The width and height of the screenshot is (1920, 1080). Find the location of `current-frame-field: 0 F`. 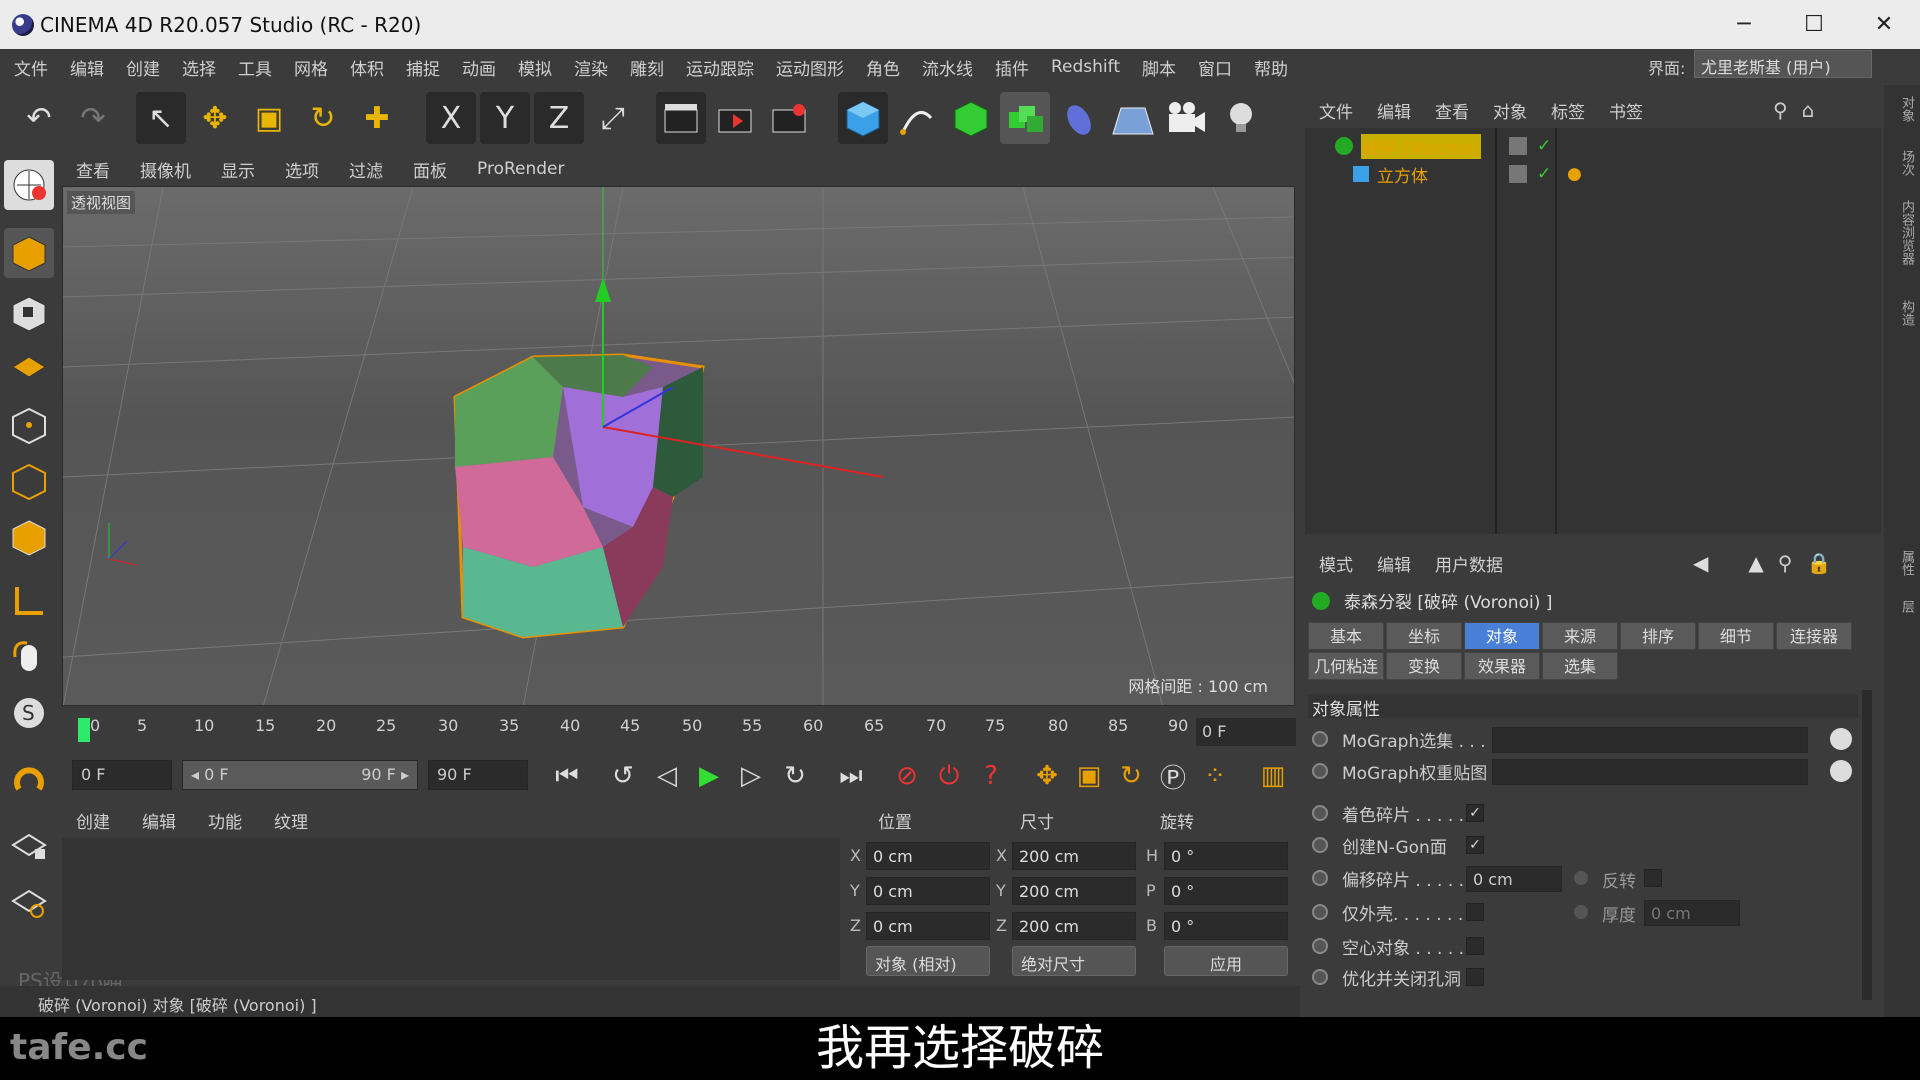

current-frame-field: 0 F is located at coordinates (1246, 732).